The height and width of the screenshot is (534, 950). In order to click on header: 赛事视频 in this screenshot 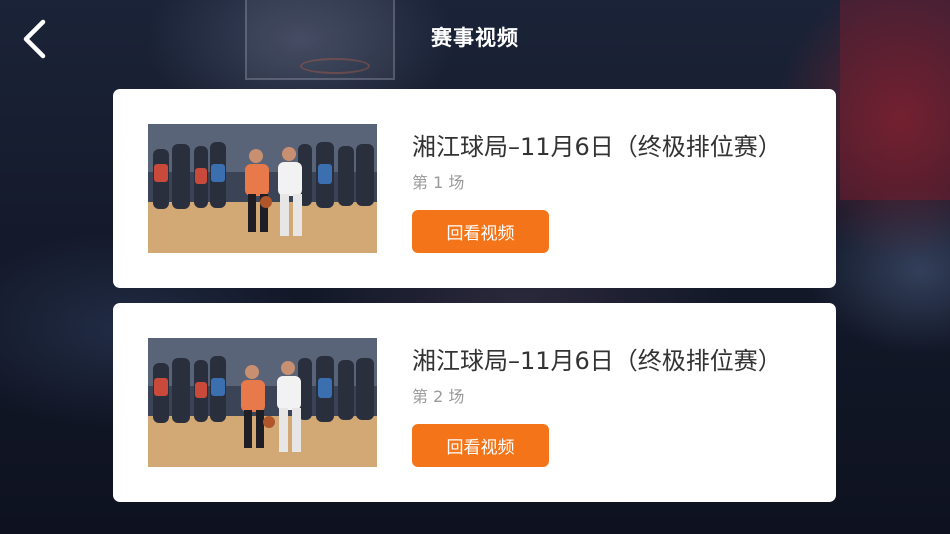, I will do `click(475, 39)`.